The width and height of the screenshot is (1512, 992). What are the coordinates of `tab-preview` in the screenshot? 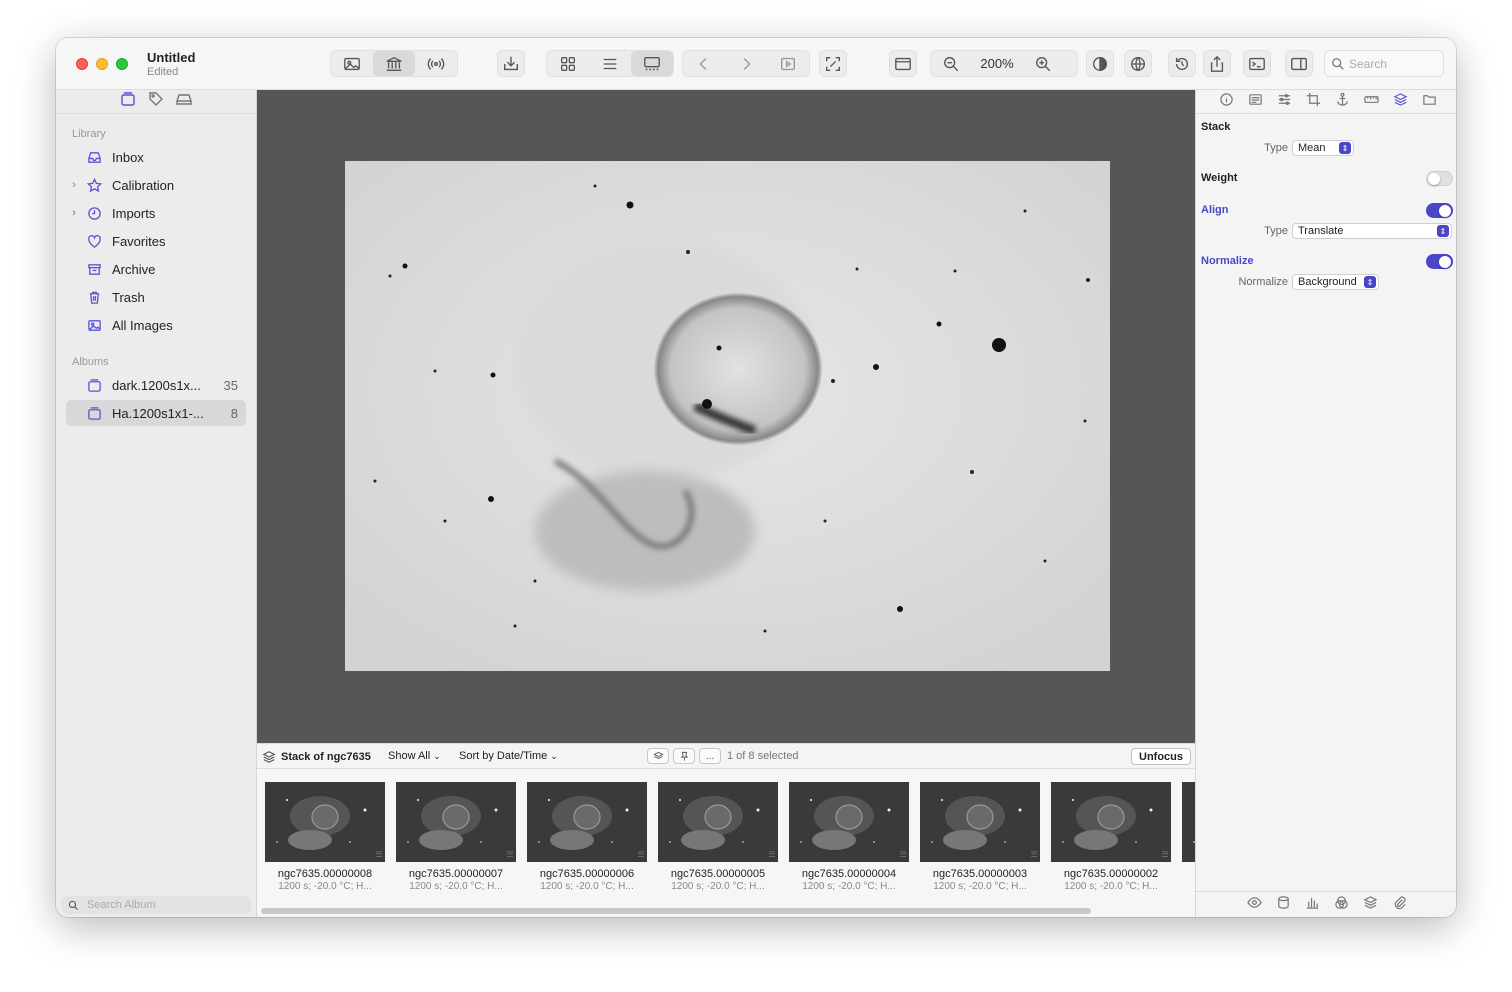 It's located at (1254, 905).